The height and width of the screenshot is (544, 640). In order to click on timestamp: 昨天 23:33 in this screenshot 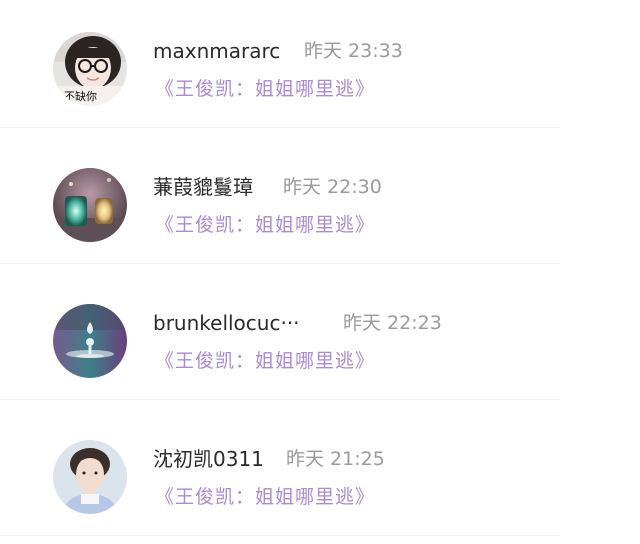, I will do `click(353, 51)`.